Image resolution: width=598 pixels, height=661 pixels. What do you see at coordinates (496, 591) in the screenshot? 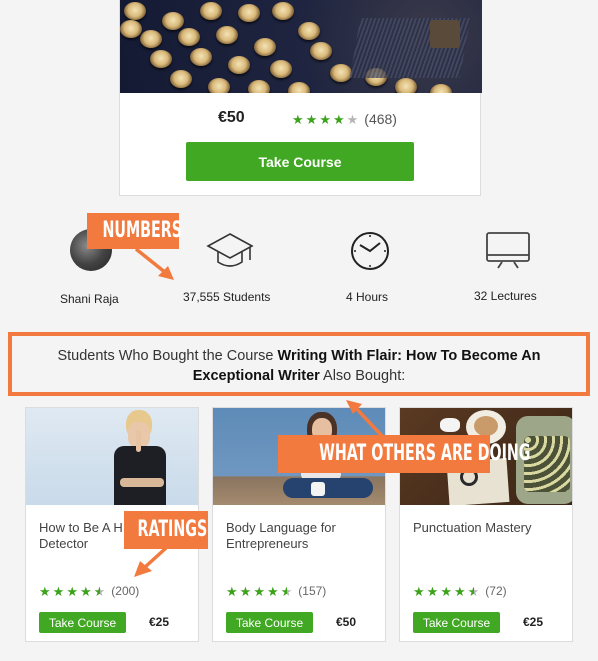
I see `rating-count: (72)` at bounding box center [496, 591].